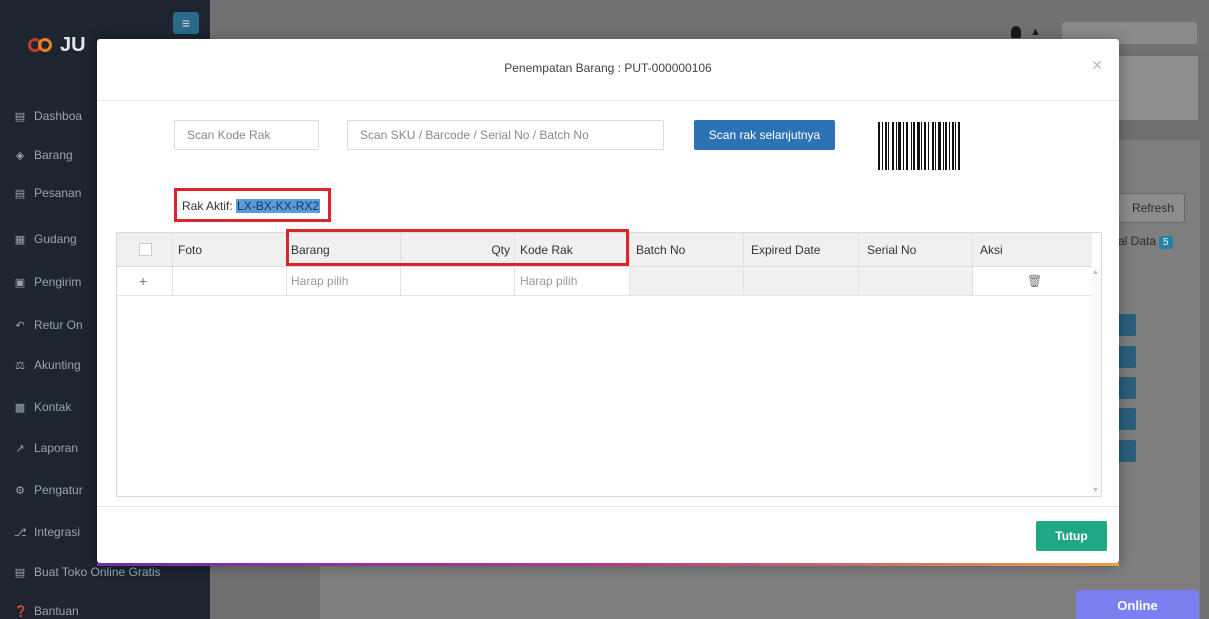 Image resolution: width=1209 pixels, height=619 pixels. What do you see at coordinates (20, 490) in the screenshot?
I see `cogs-icon: ⚙` at bounding box center [20, 490].